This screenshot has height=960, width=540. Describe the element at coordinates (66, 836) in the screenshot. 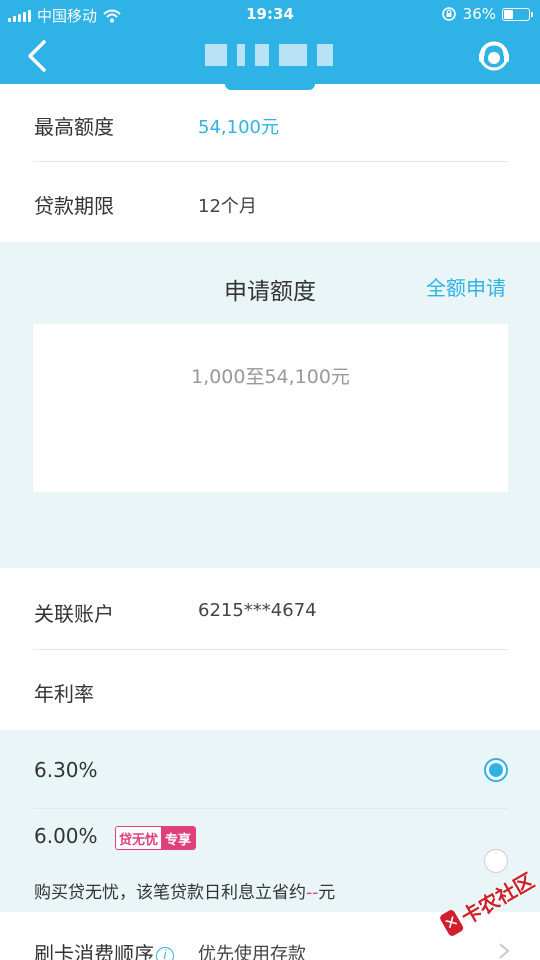

I see `rate-option-value: 6.00%` at that location.